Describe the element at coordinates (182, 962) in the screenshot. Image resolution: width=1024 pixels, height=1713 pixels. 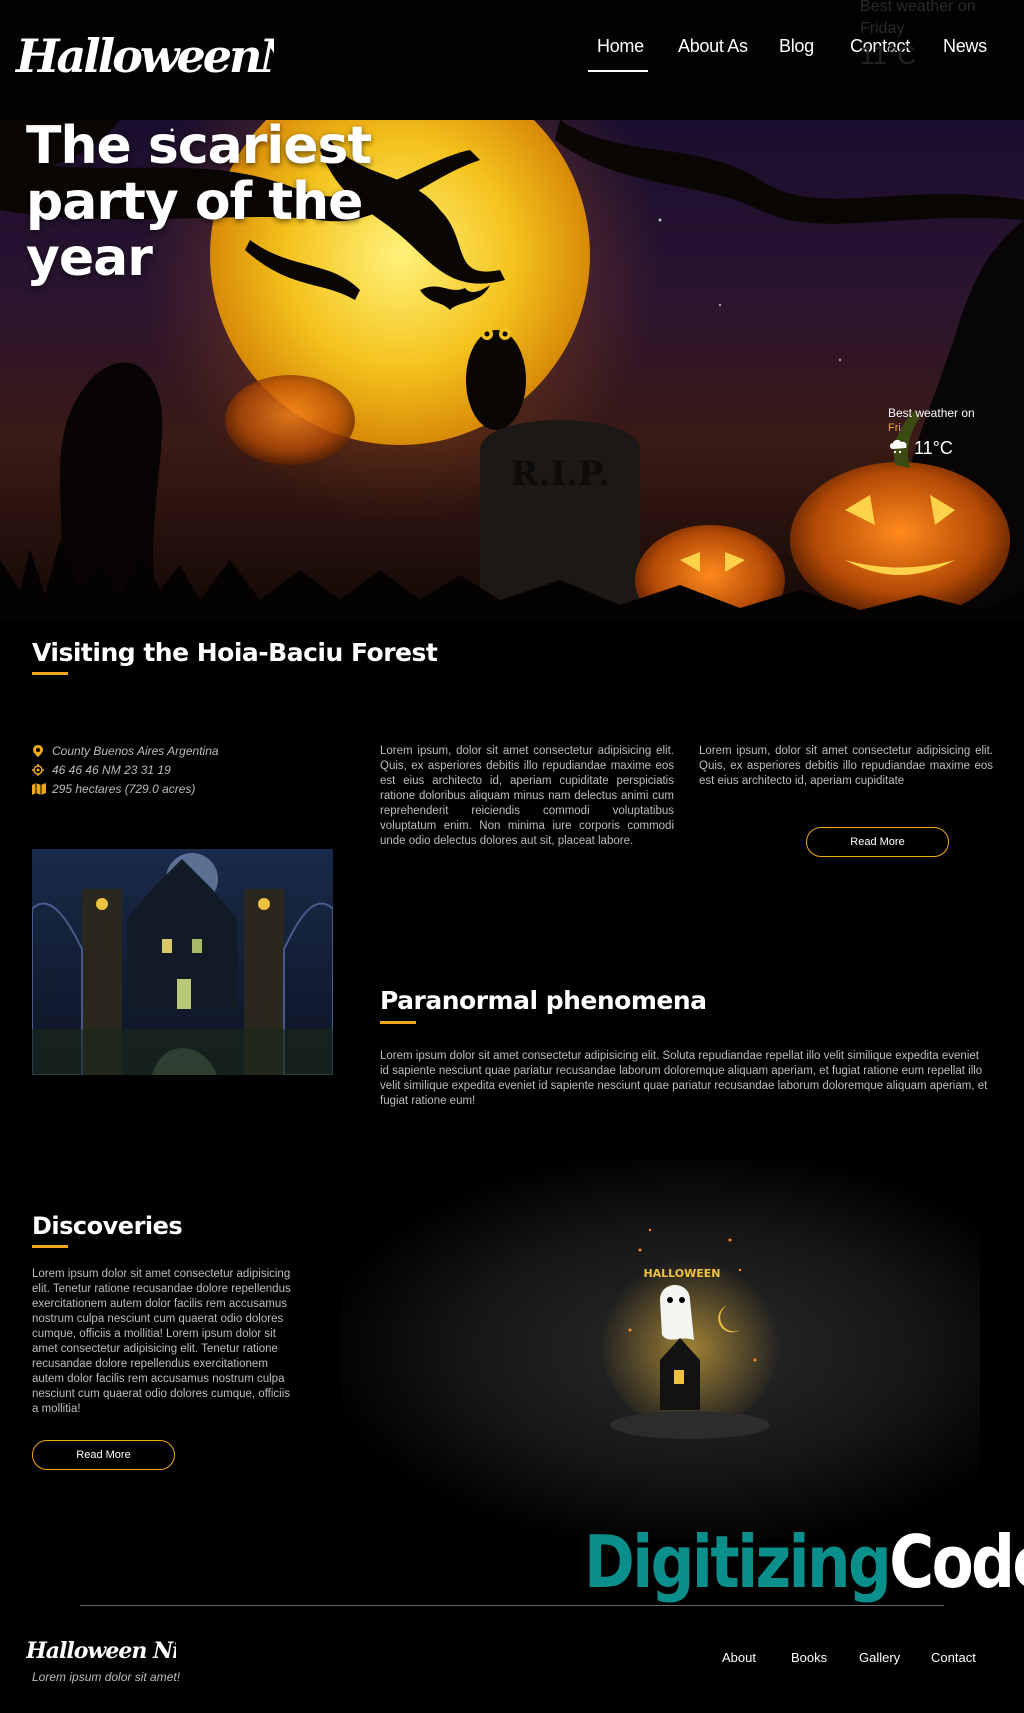
I see `haunted-house-image` at that location.